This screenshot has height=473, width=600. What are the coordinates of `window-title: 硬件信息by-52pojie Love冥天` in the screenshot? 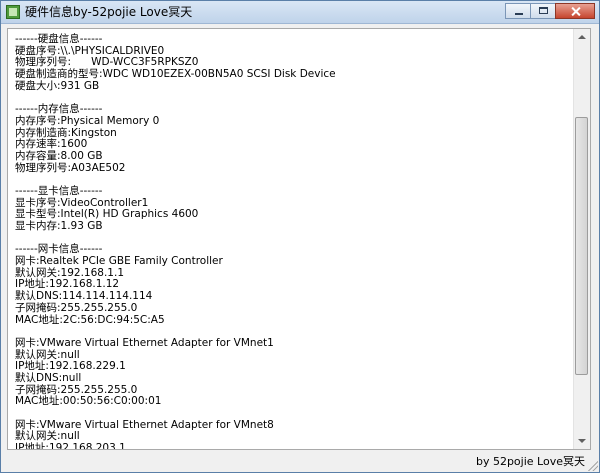 It's located at (109, 12).